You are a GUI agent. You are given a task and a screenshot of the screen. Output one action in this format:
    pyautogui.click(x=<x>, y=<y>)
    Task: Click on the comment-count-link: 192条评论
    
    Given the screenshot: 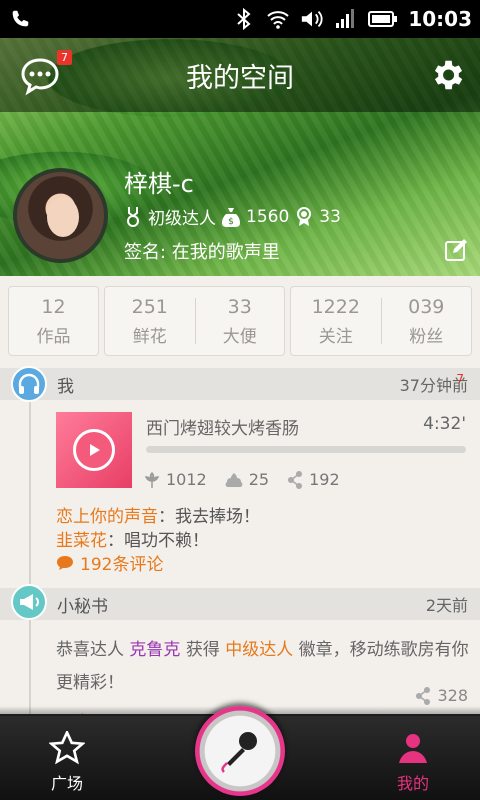 What is the action you would take?
    pyautogui.click(x=109, y=562)
    